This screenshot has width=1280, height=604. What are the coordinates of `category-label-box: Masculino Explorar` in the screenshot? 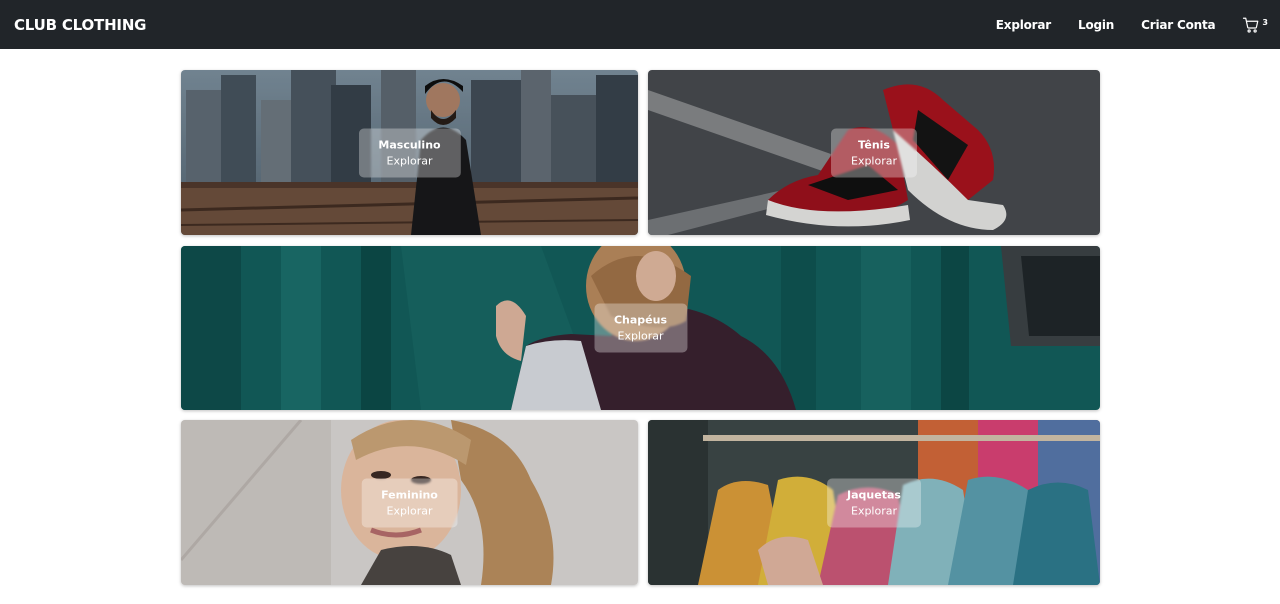 It's located at (409, 152).